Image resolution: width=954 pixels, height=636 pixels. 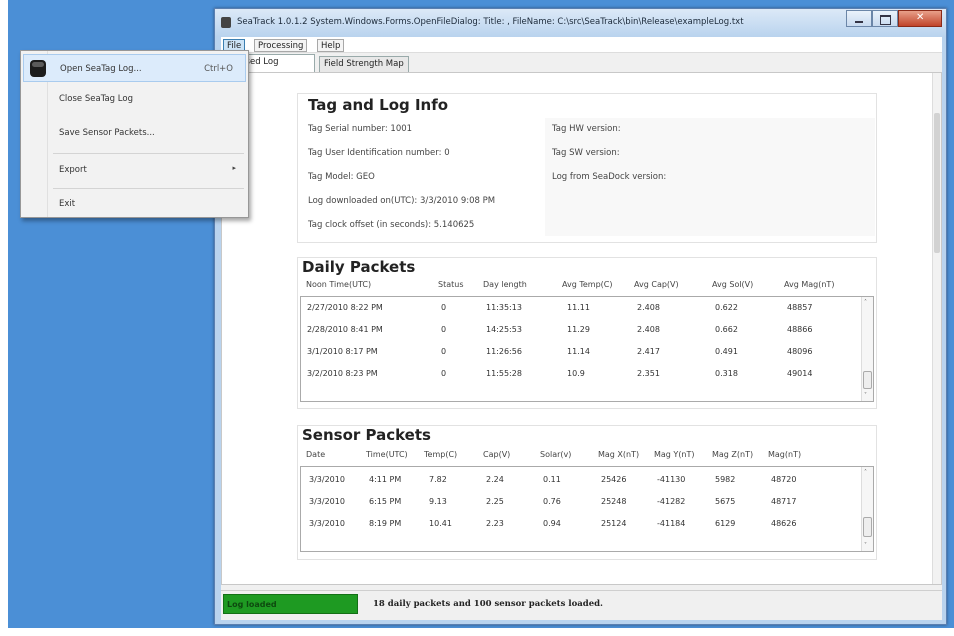 I want to click on column-header: Mag Z(nT), so click(x=732, y=454).